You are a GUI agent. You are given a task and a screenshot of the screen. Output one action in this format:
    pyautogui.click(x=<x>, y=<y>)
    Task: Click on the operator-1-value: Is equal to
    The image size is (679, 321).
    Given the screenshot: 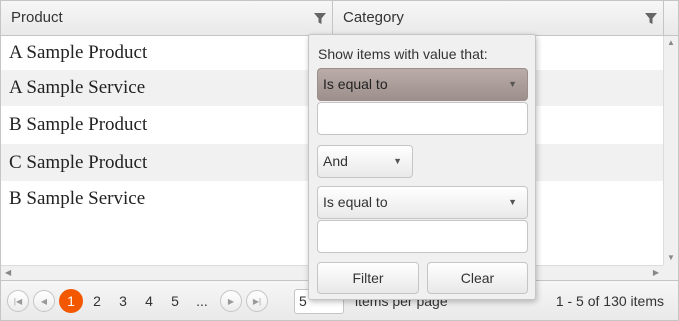 What is the action you would take?
    pyautogui.click(x=355, y=84)
    